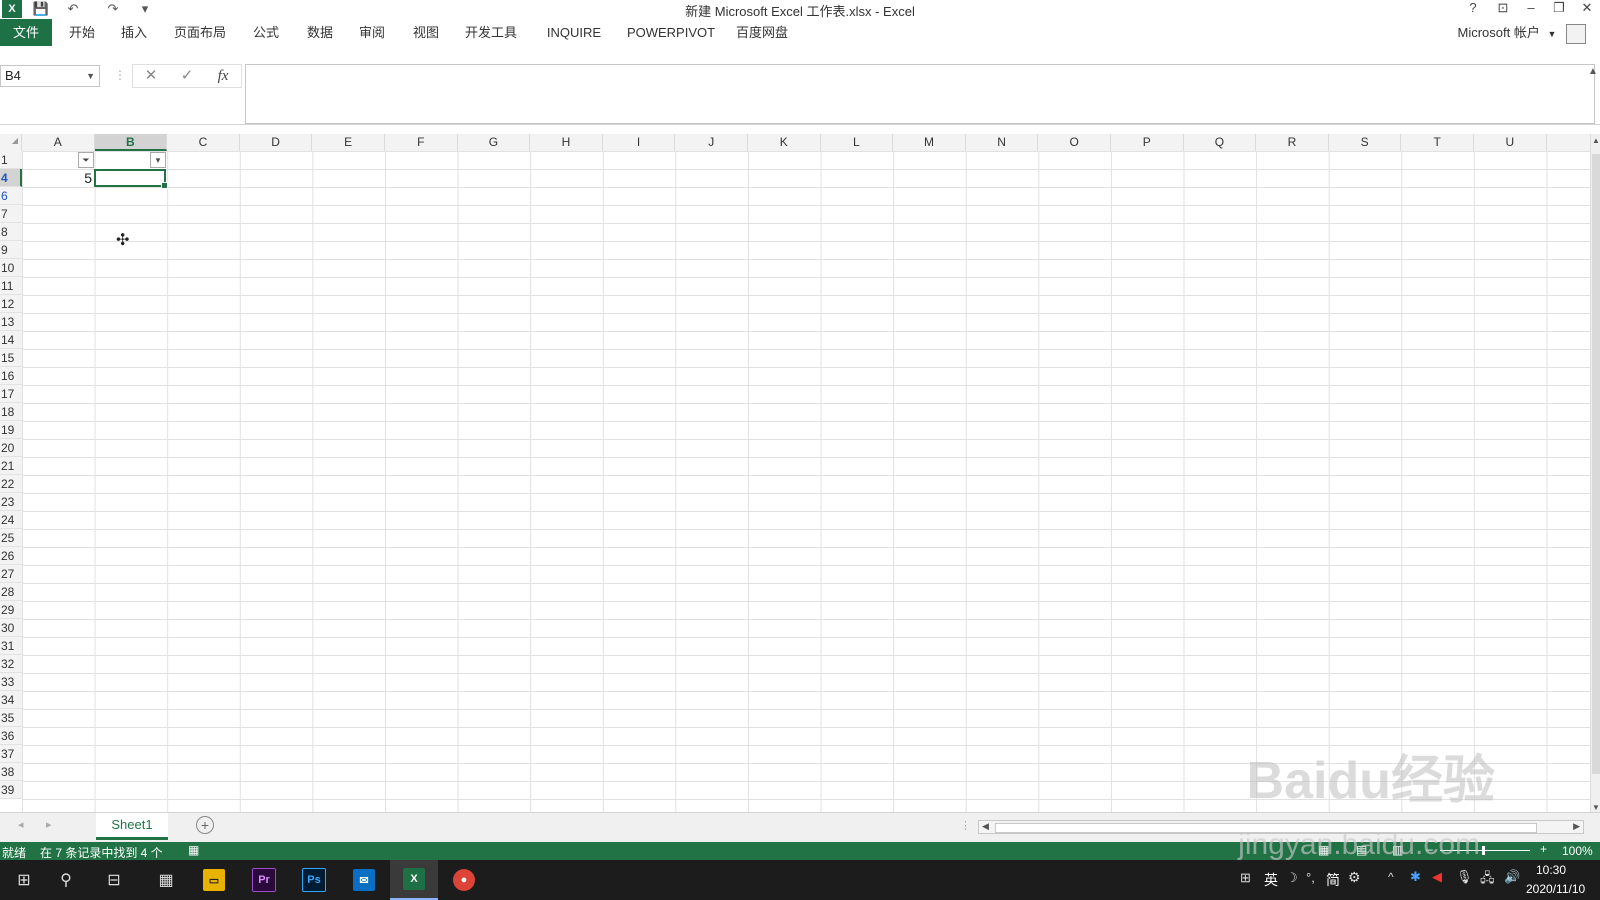  What do you see at coordinates (12, 9) in the screenshot?
I see `excel-app-icon: X` at bounding box center [12, 9].